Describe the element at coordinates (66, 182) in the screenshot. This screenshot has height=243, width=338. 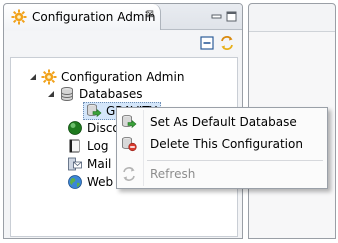
I see `tree-node-web: Web` at that location.